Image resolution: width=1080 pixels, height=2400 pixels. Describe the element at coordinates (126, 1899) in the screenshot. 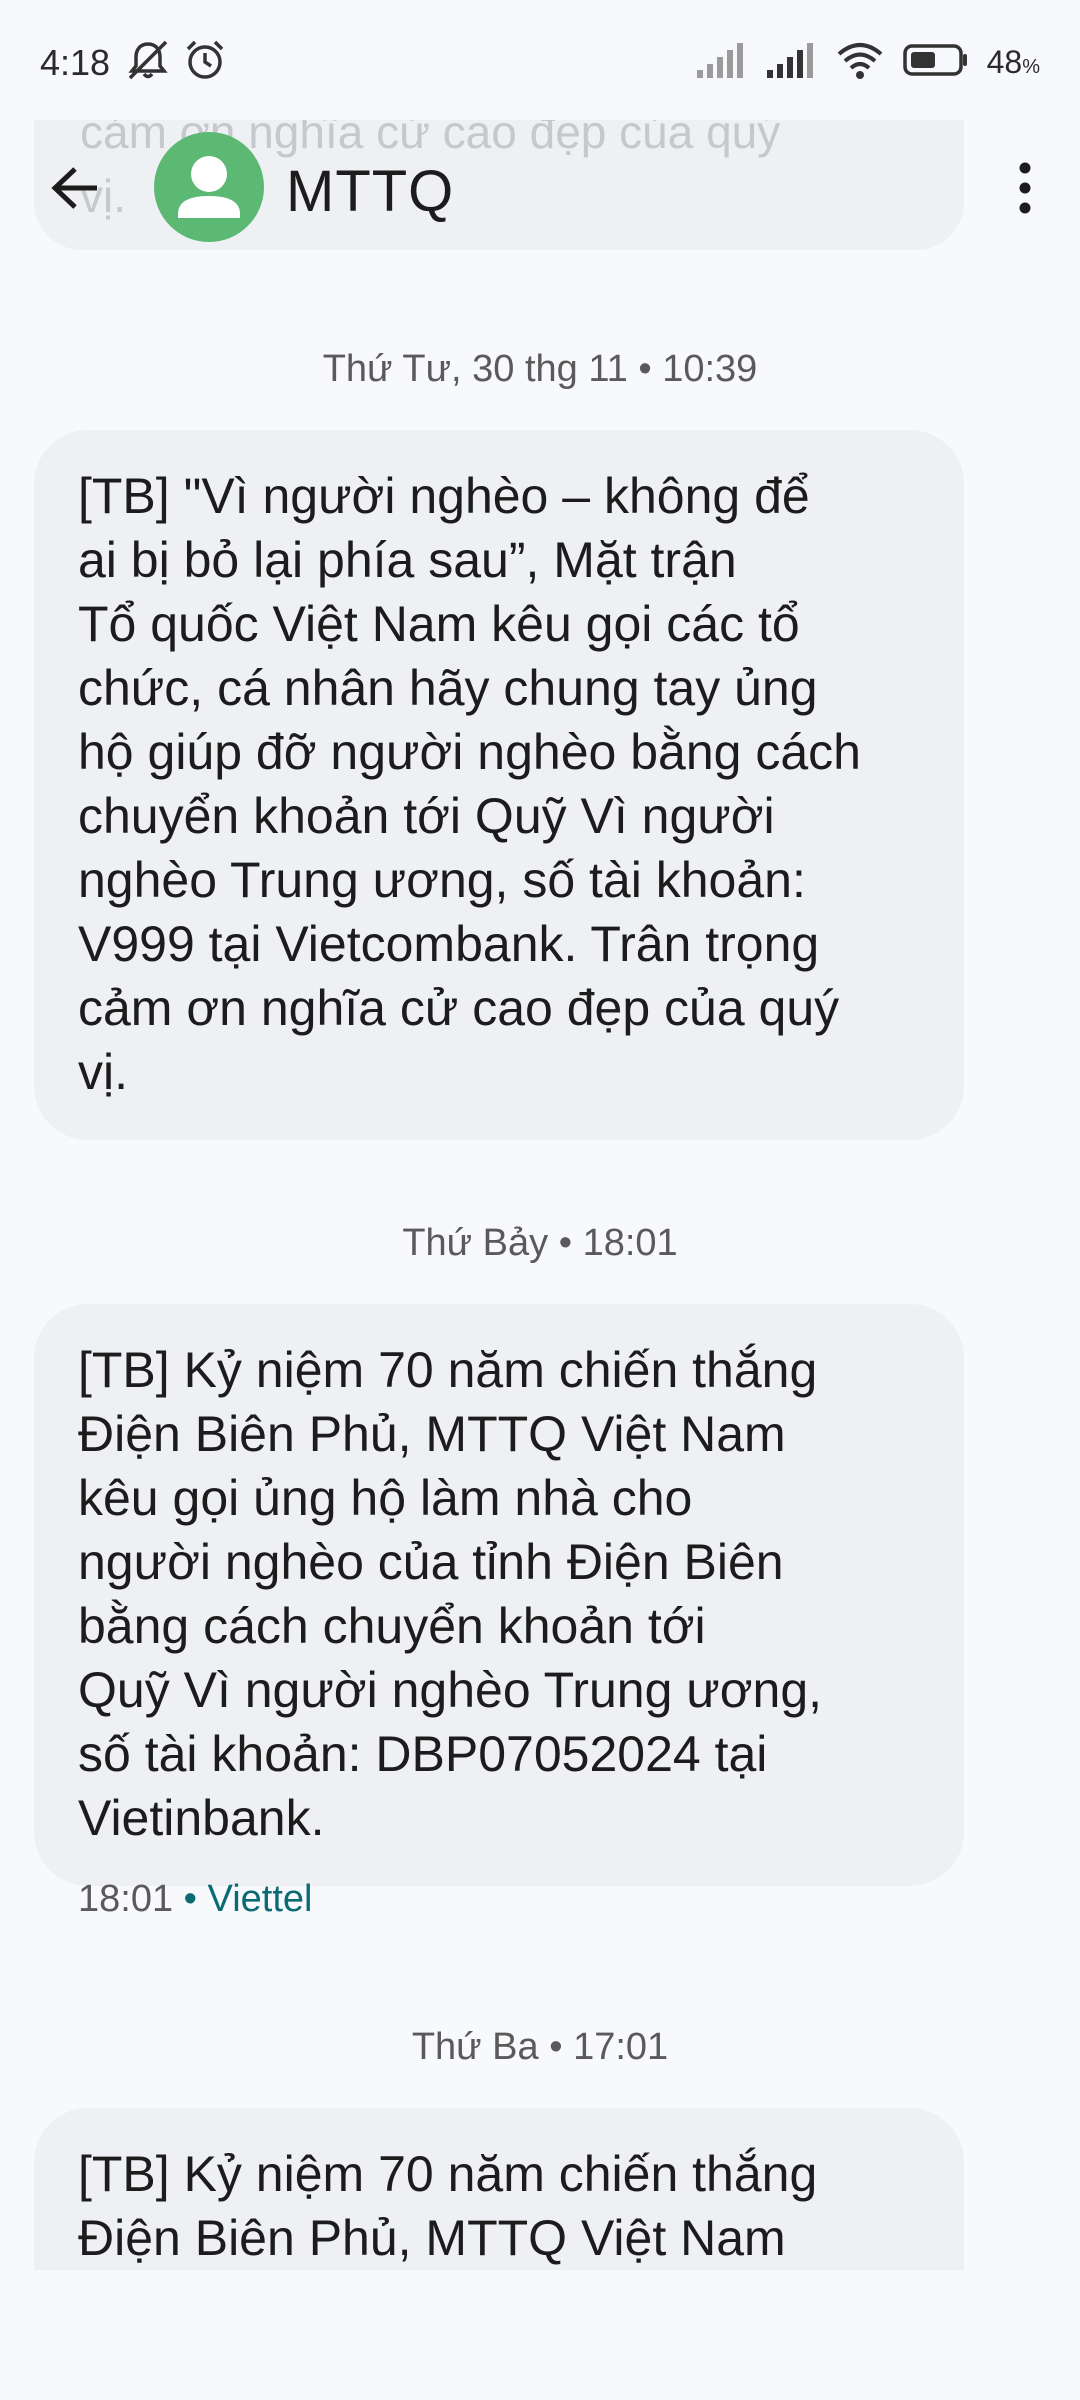

I see `message-time: 18:01` at that location.